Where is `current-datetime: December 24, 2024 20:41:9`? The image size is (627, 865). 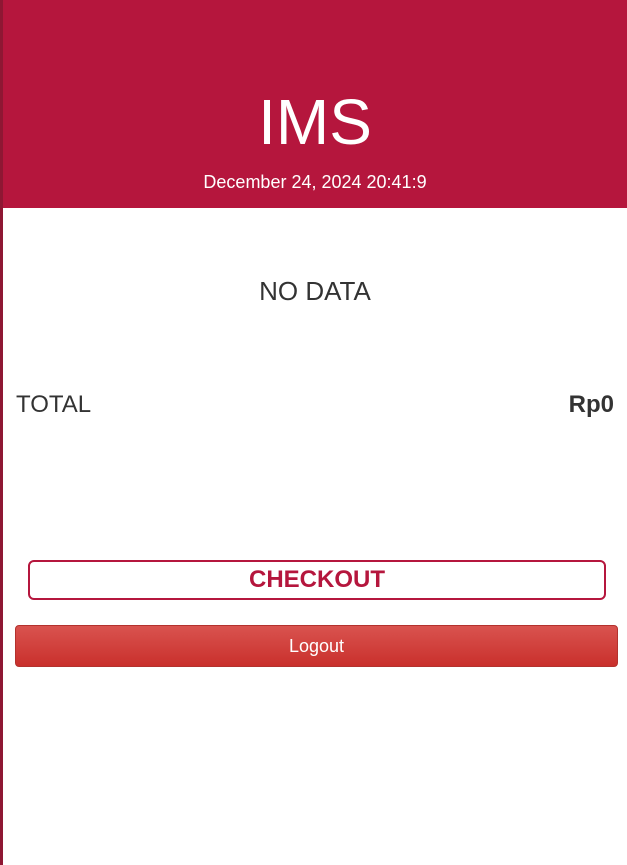 current-datetime: December 24, 2024 20:41:9 is located at coordinates (315, 182).